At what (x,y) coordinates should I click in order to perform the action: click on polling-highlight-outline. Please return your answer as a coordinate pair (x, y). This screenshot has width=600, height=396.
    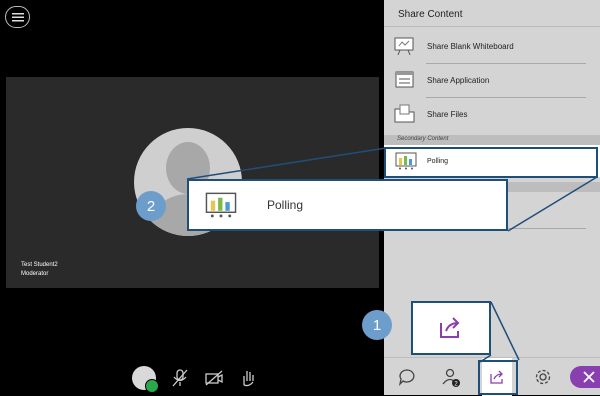
    Looking at the image, I should click on (491, 162).